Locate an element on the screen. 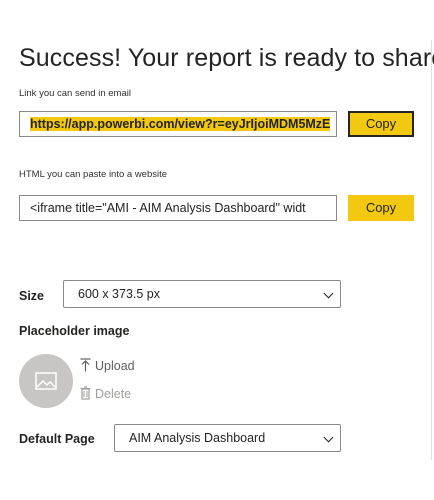 The width and height of the screenshot is (434, 500). delete-button: Delete is located at coordinates (105, 394).